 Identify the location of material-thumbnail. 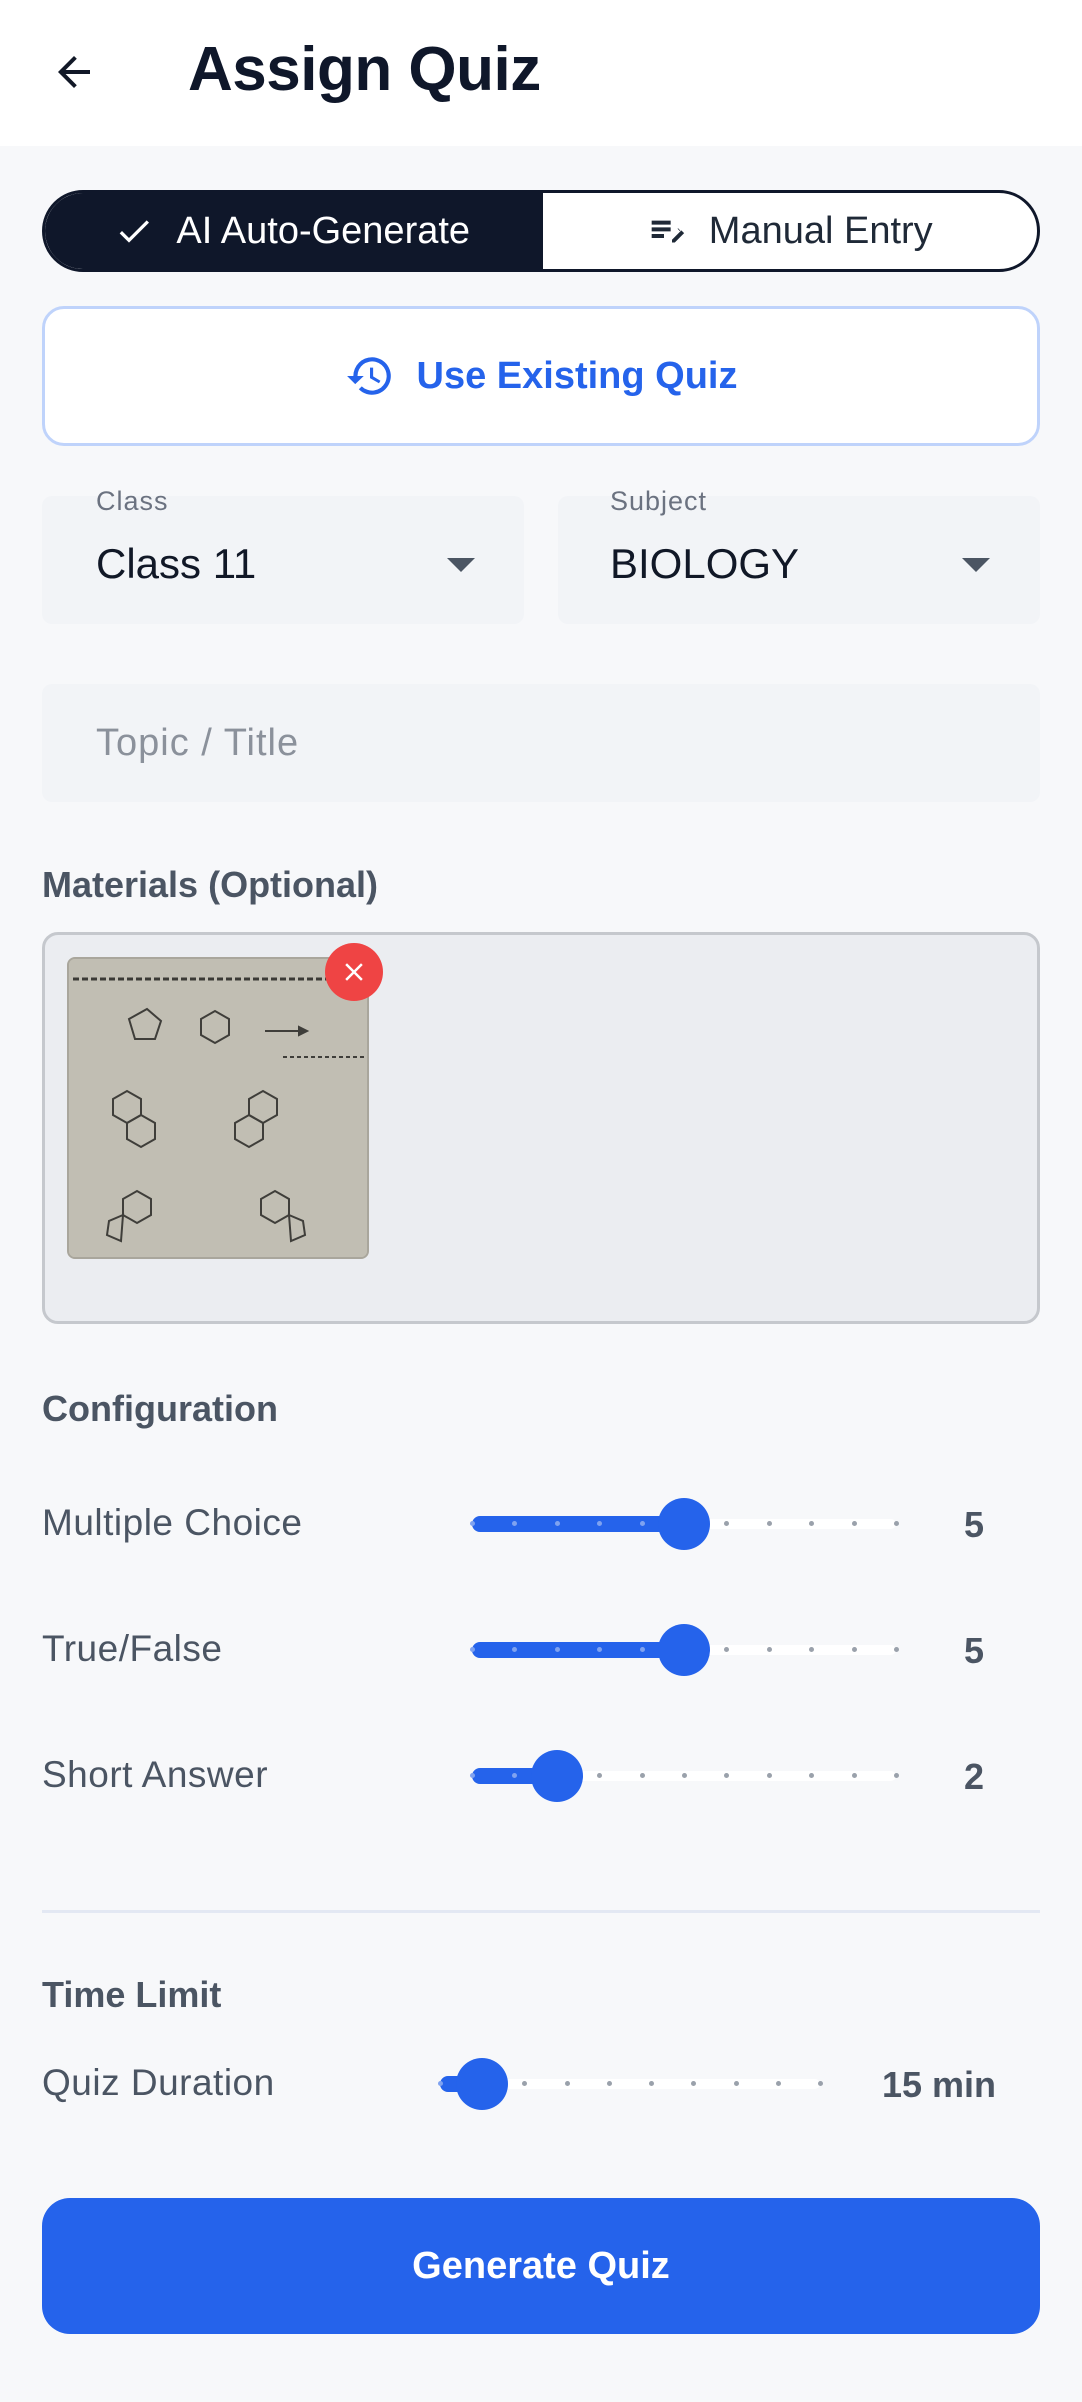
(218, 1108).